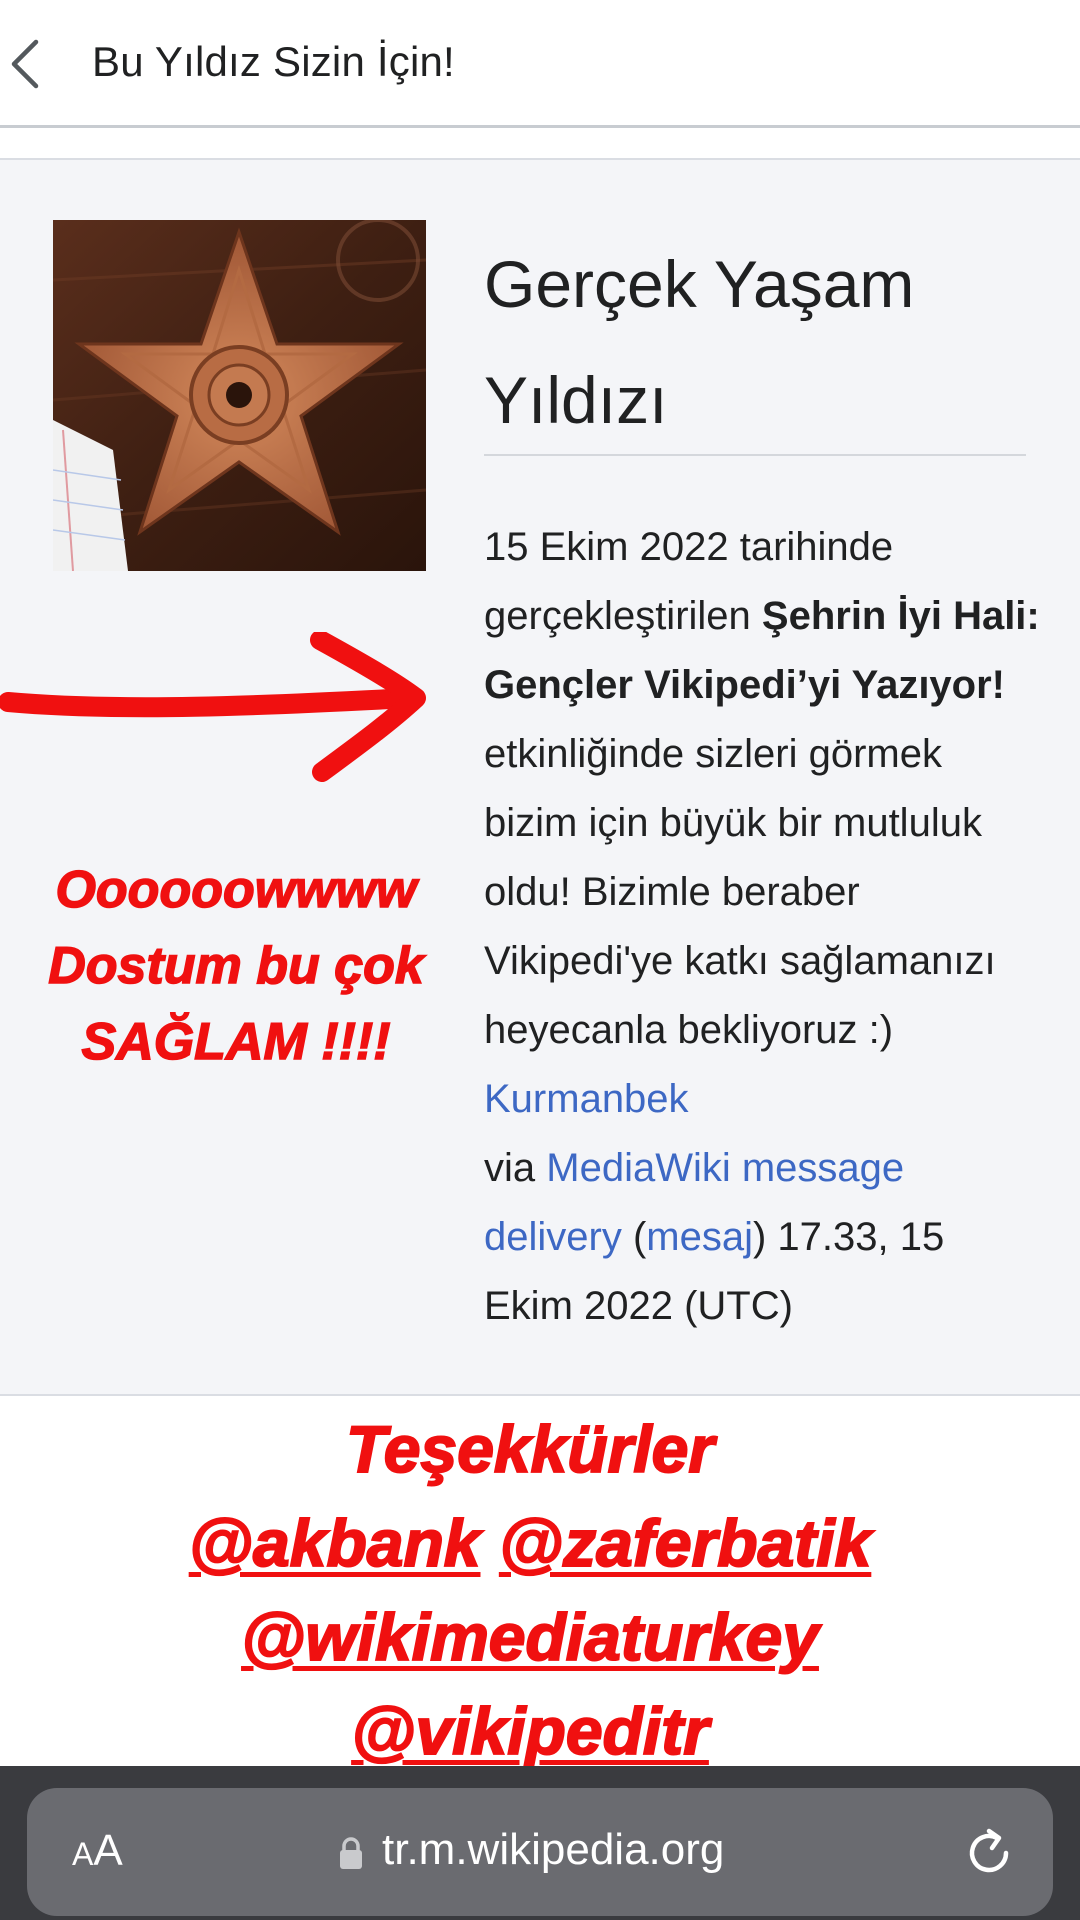  Describe the element at coordinates (273, 61) in the screenshot. I see `page-title: Bu Yıldız Sizin İçin!` at that location.